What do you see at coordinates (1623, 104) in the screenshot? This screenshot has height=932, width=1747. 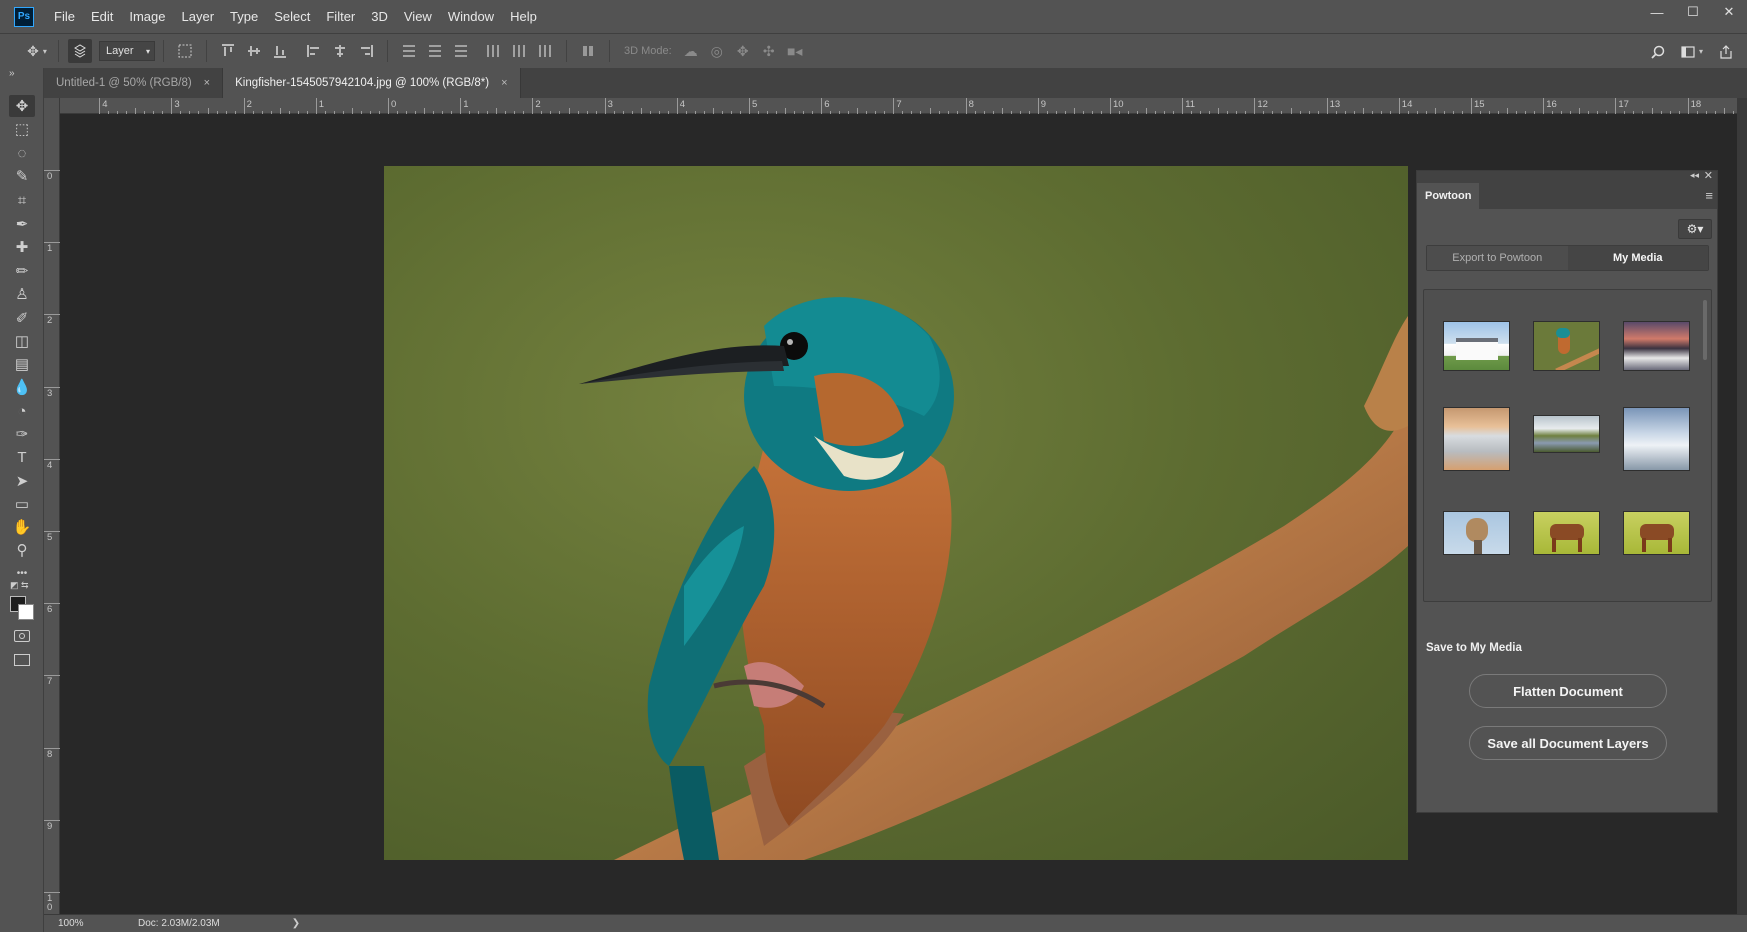 I see `ruler-label: 17` at bounding box center [1623, 104].